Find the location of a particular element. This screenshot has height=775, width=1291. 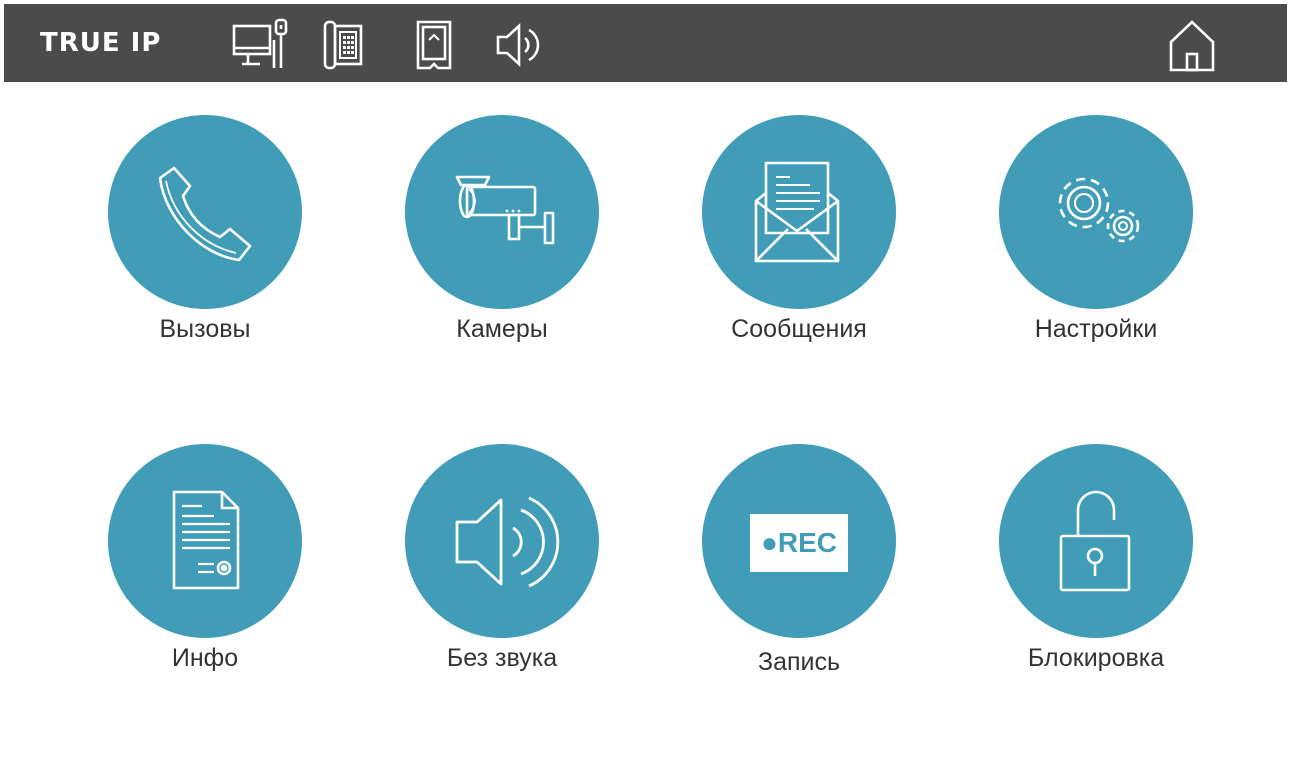

info-label: Инфо is located at coordinates (205, 658).